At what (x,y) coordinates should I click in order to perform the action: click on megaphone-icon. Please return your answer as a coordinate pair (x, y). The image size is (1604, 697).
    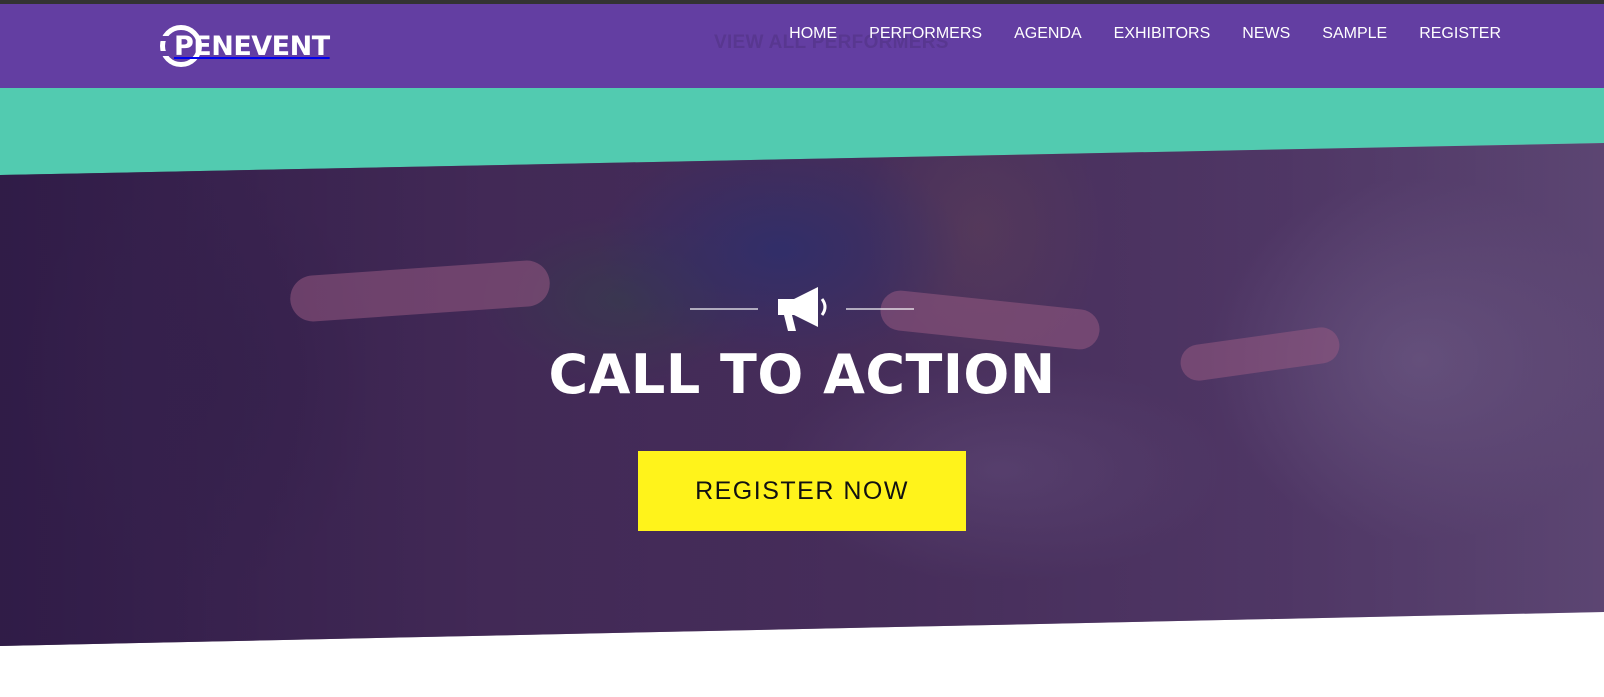
    Looking at the image, I should click on (802, 309).